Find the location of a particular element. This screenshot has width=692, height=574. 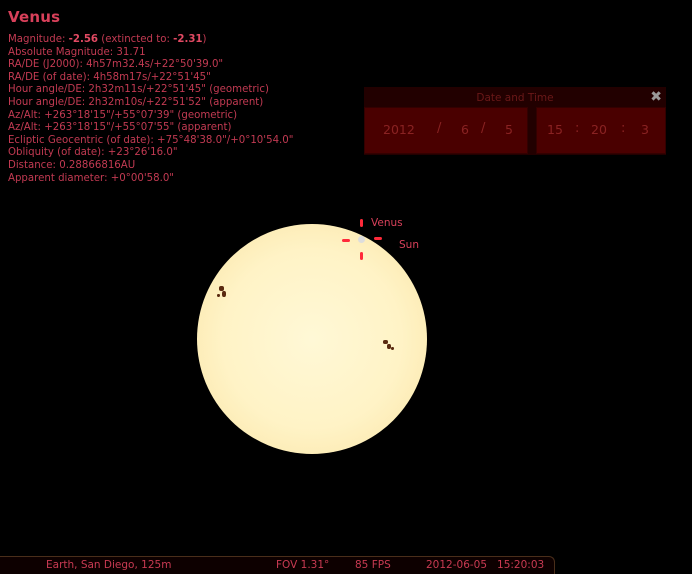

date-time-dialog: Date and Time ✖ 2012 / 6 / 5 15 : 20 : 3 is located at coordinates (515, 121).